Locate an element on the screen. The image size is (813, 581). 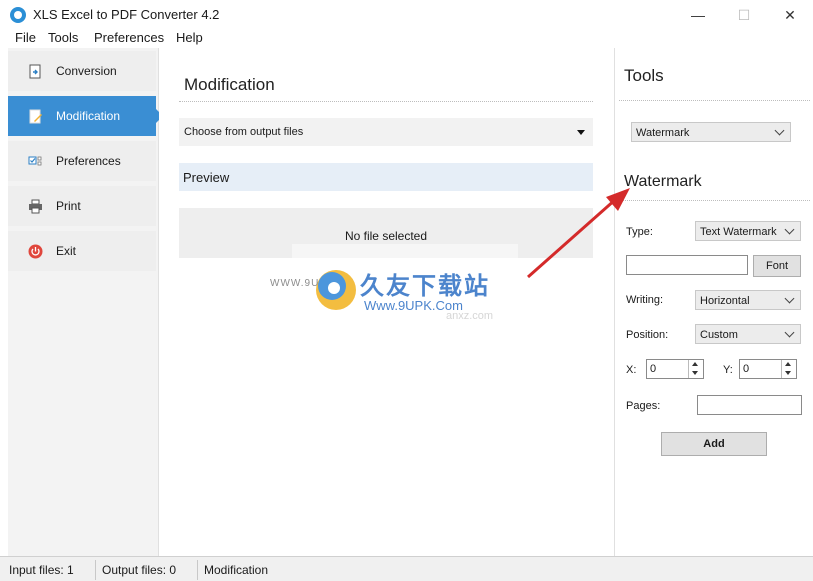
tools-title: Tools is located at coordinates (644, 75).